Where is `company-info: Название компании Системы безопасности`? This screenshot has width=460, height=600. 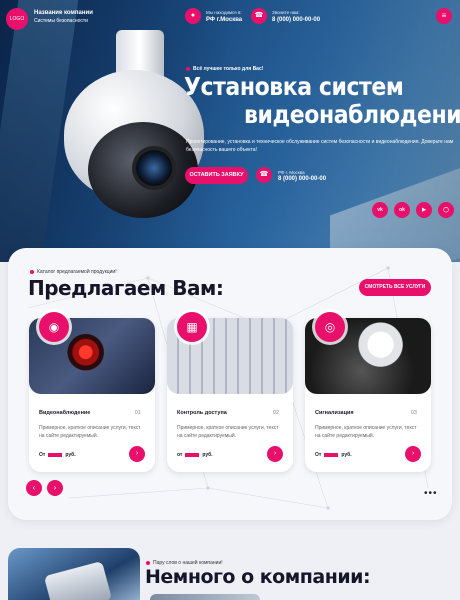
company-info: Название компании Системы безопасности is located at coordinates (63, 17).